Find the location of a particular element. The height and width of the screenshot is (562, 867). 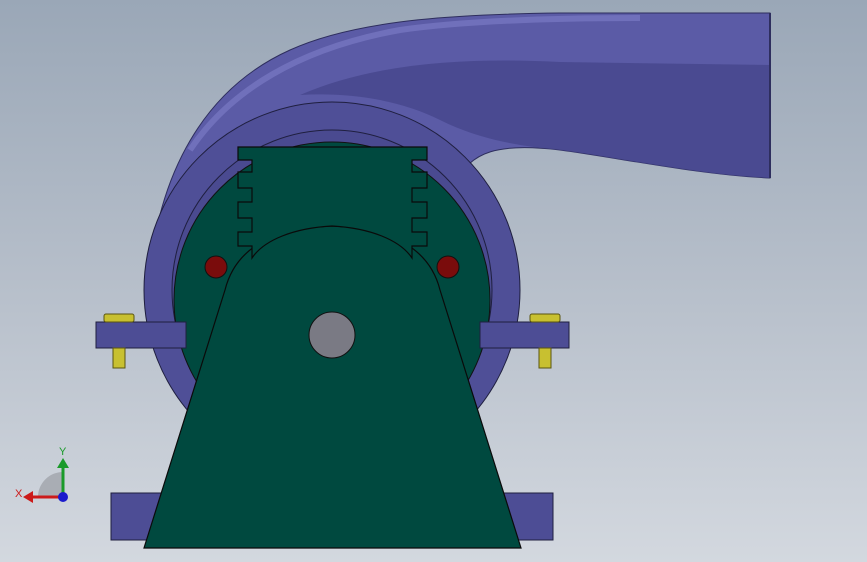

orientation-triad: Y X is located at coordinates (42, 474).